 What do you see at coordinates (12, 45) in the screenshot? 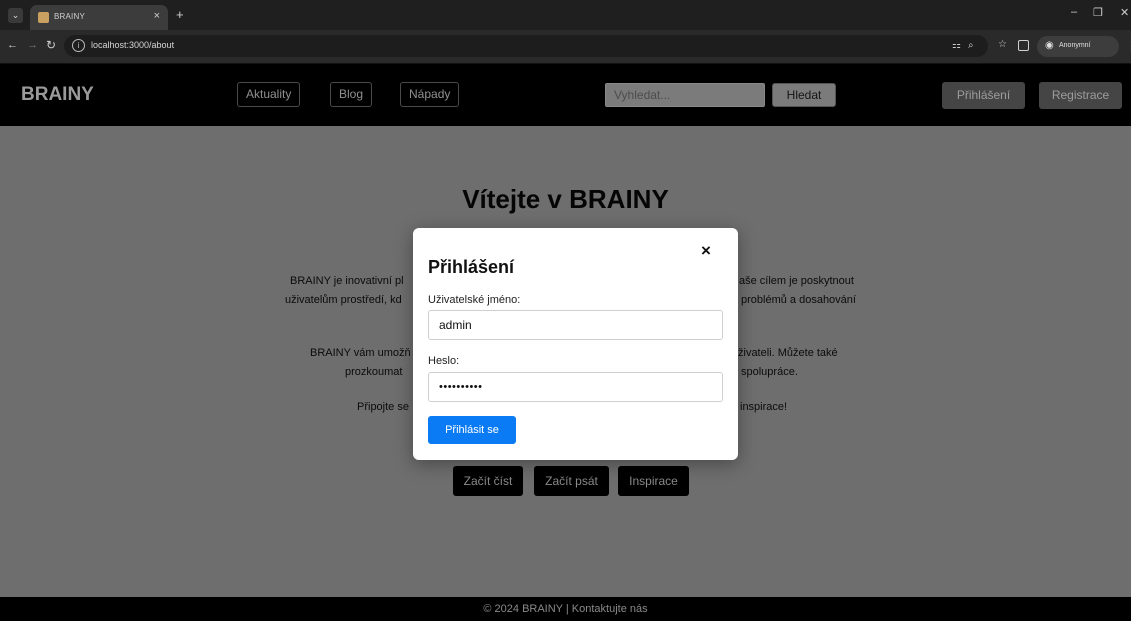
I see `back-icon: ←` at bounding box center [12, 45].